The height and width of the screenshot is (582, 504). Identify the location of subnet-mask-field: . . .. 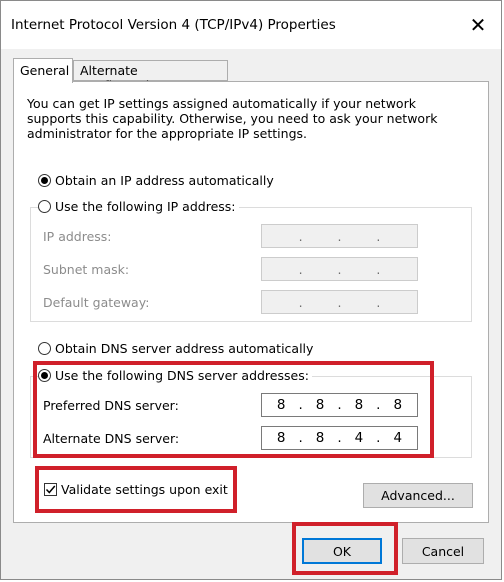
(339, 269).